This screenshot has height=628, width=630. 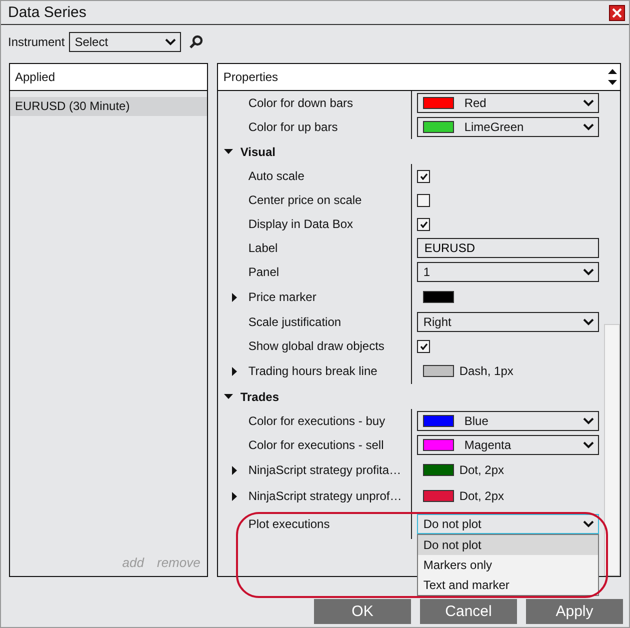 I want to click on property-name: Color for down bars, so click(x=301, y=103).